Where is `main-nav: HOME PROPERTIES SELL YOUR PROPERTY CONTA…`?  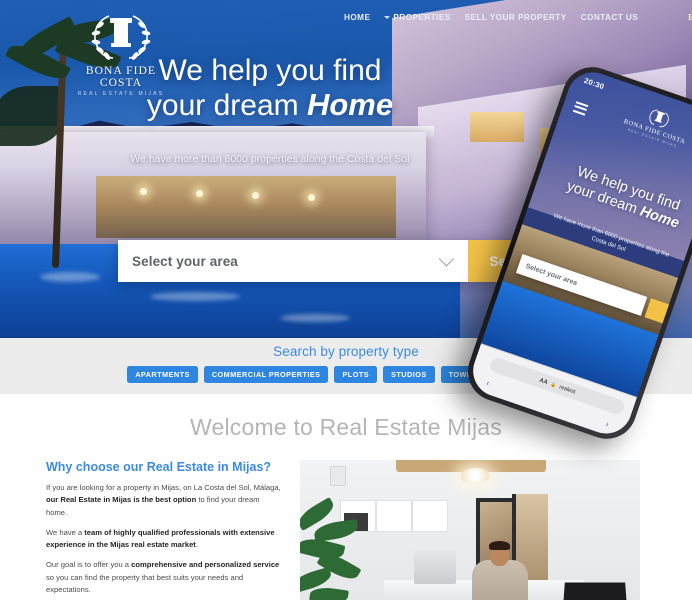
main-nav: HOME PROPERTIES SELL YOUR PROPERTY CONTA… is located at coordinates (518, 17).